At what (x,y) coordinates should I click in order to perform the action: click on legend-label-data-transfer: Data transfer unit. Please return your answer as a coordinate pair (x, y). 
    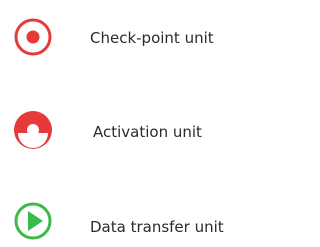
    Looking at the image, I should click on (157, 227).